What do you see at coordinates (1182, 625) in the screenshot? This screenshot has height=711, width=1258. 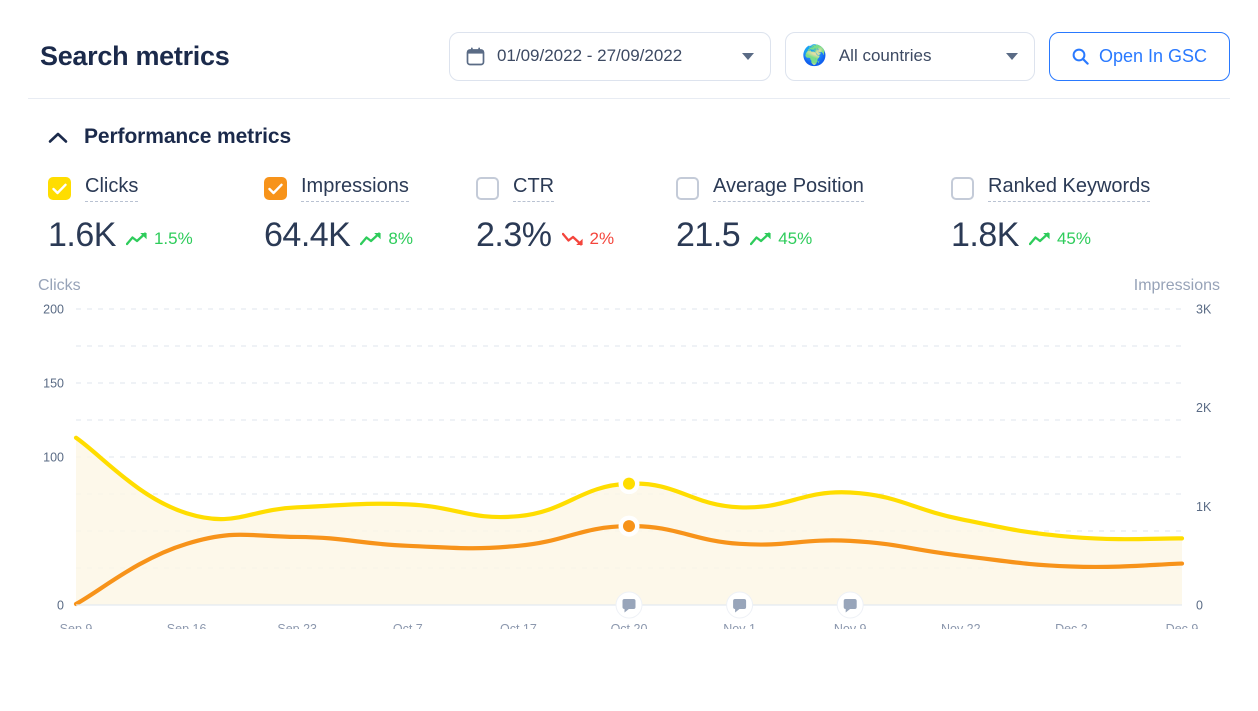 I see `x-axis-tick: Dec 9` at bounding box center [1182, 625].